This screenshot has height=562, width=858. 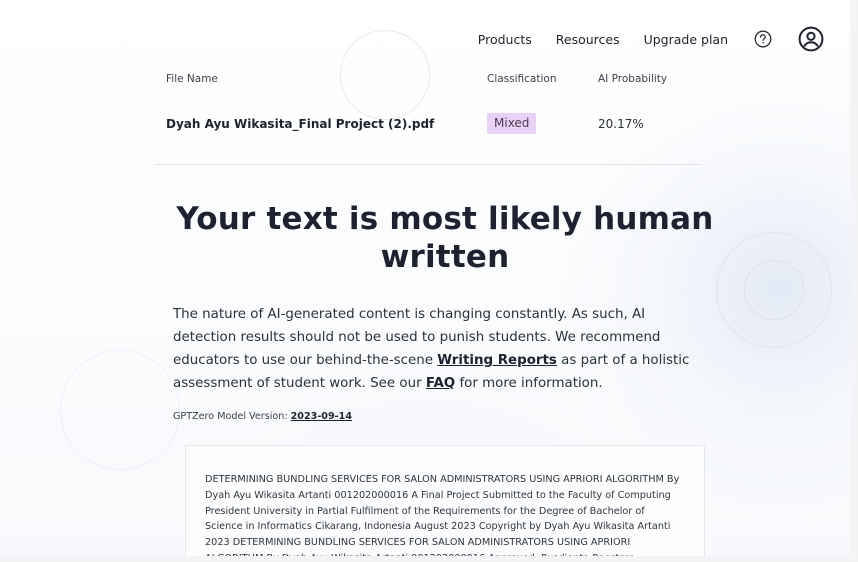 What do you see at coordinates (686, 39) in the screenshot?
I see `nav-upgrade-plan-link: Upgrade plan` at bounding box center [686, 39].